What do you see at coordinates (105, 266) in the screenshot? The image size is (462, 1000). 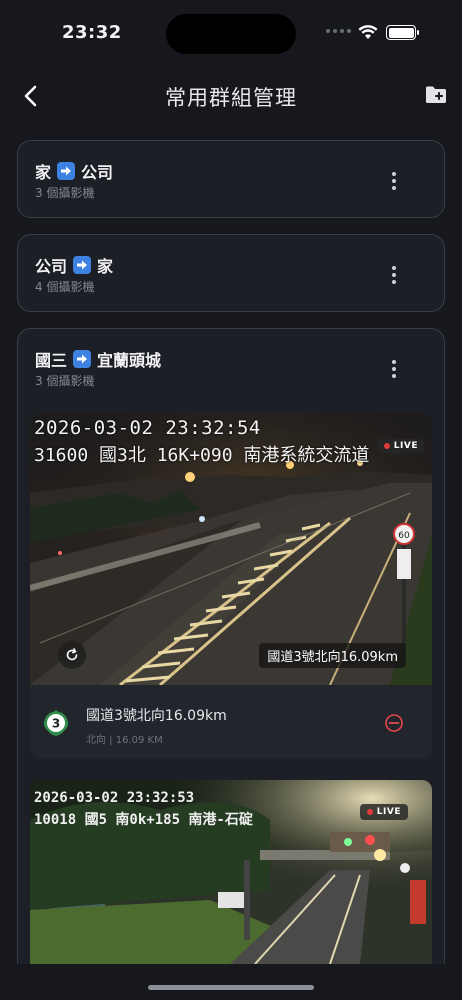 I see `group-to: 家` at bounding box center [105, 266].